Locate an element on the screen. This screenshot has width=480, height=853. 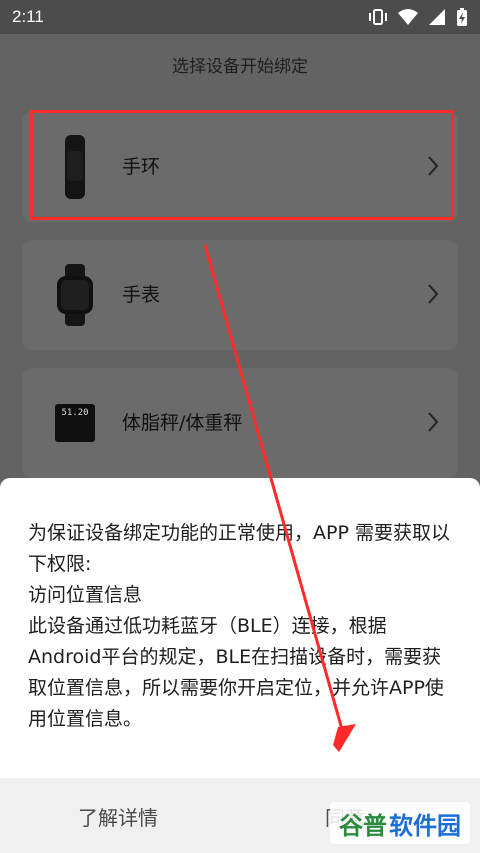
signal-icon is located at coordinates (437, 17).